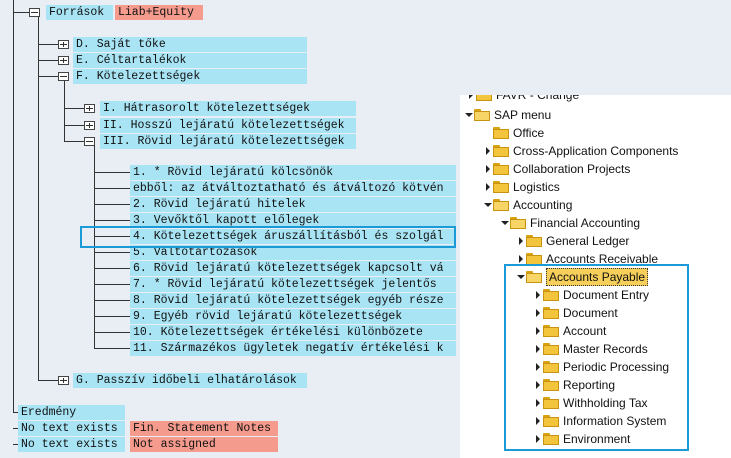 The width and height of the screenshot is (731, 458). I want to click on tree-node-e: E. Céltartalékok, so click(190, 60).